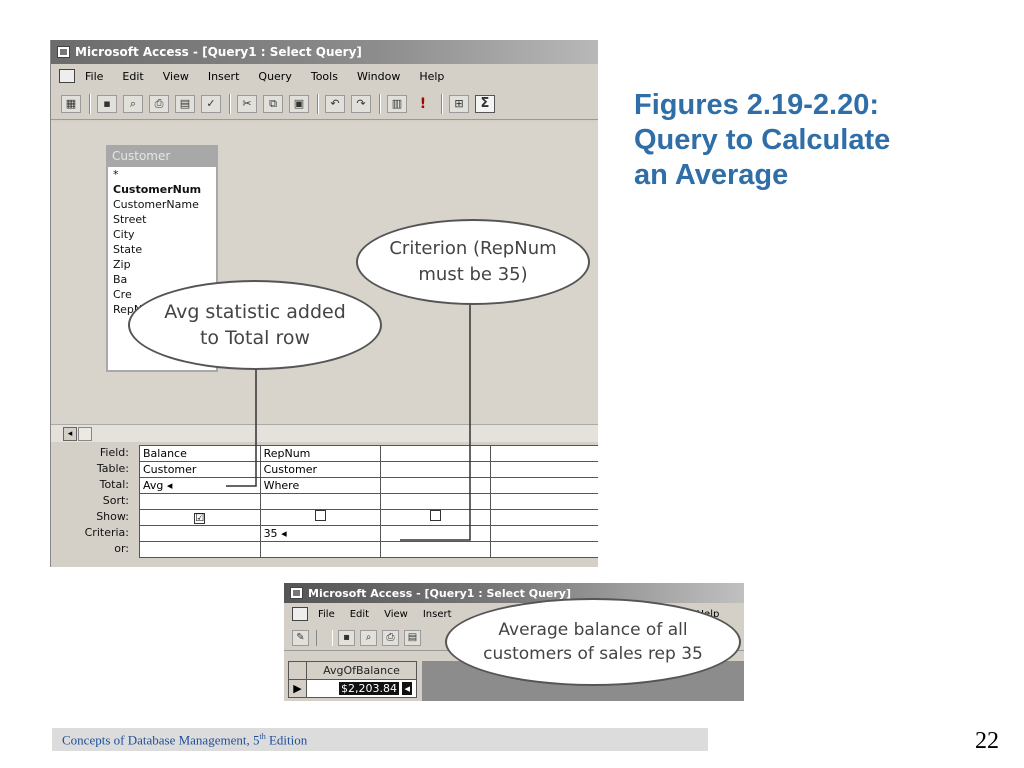 The width and height of the screenshot is (1024, 768). Describe the element at coordinates (320, 485) in the screenshot. I see `grid-cell-total: Where` at that location.